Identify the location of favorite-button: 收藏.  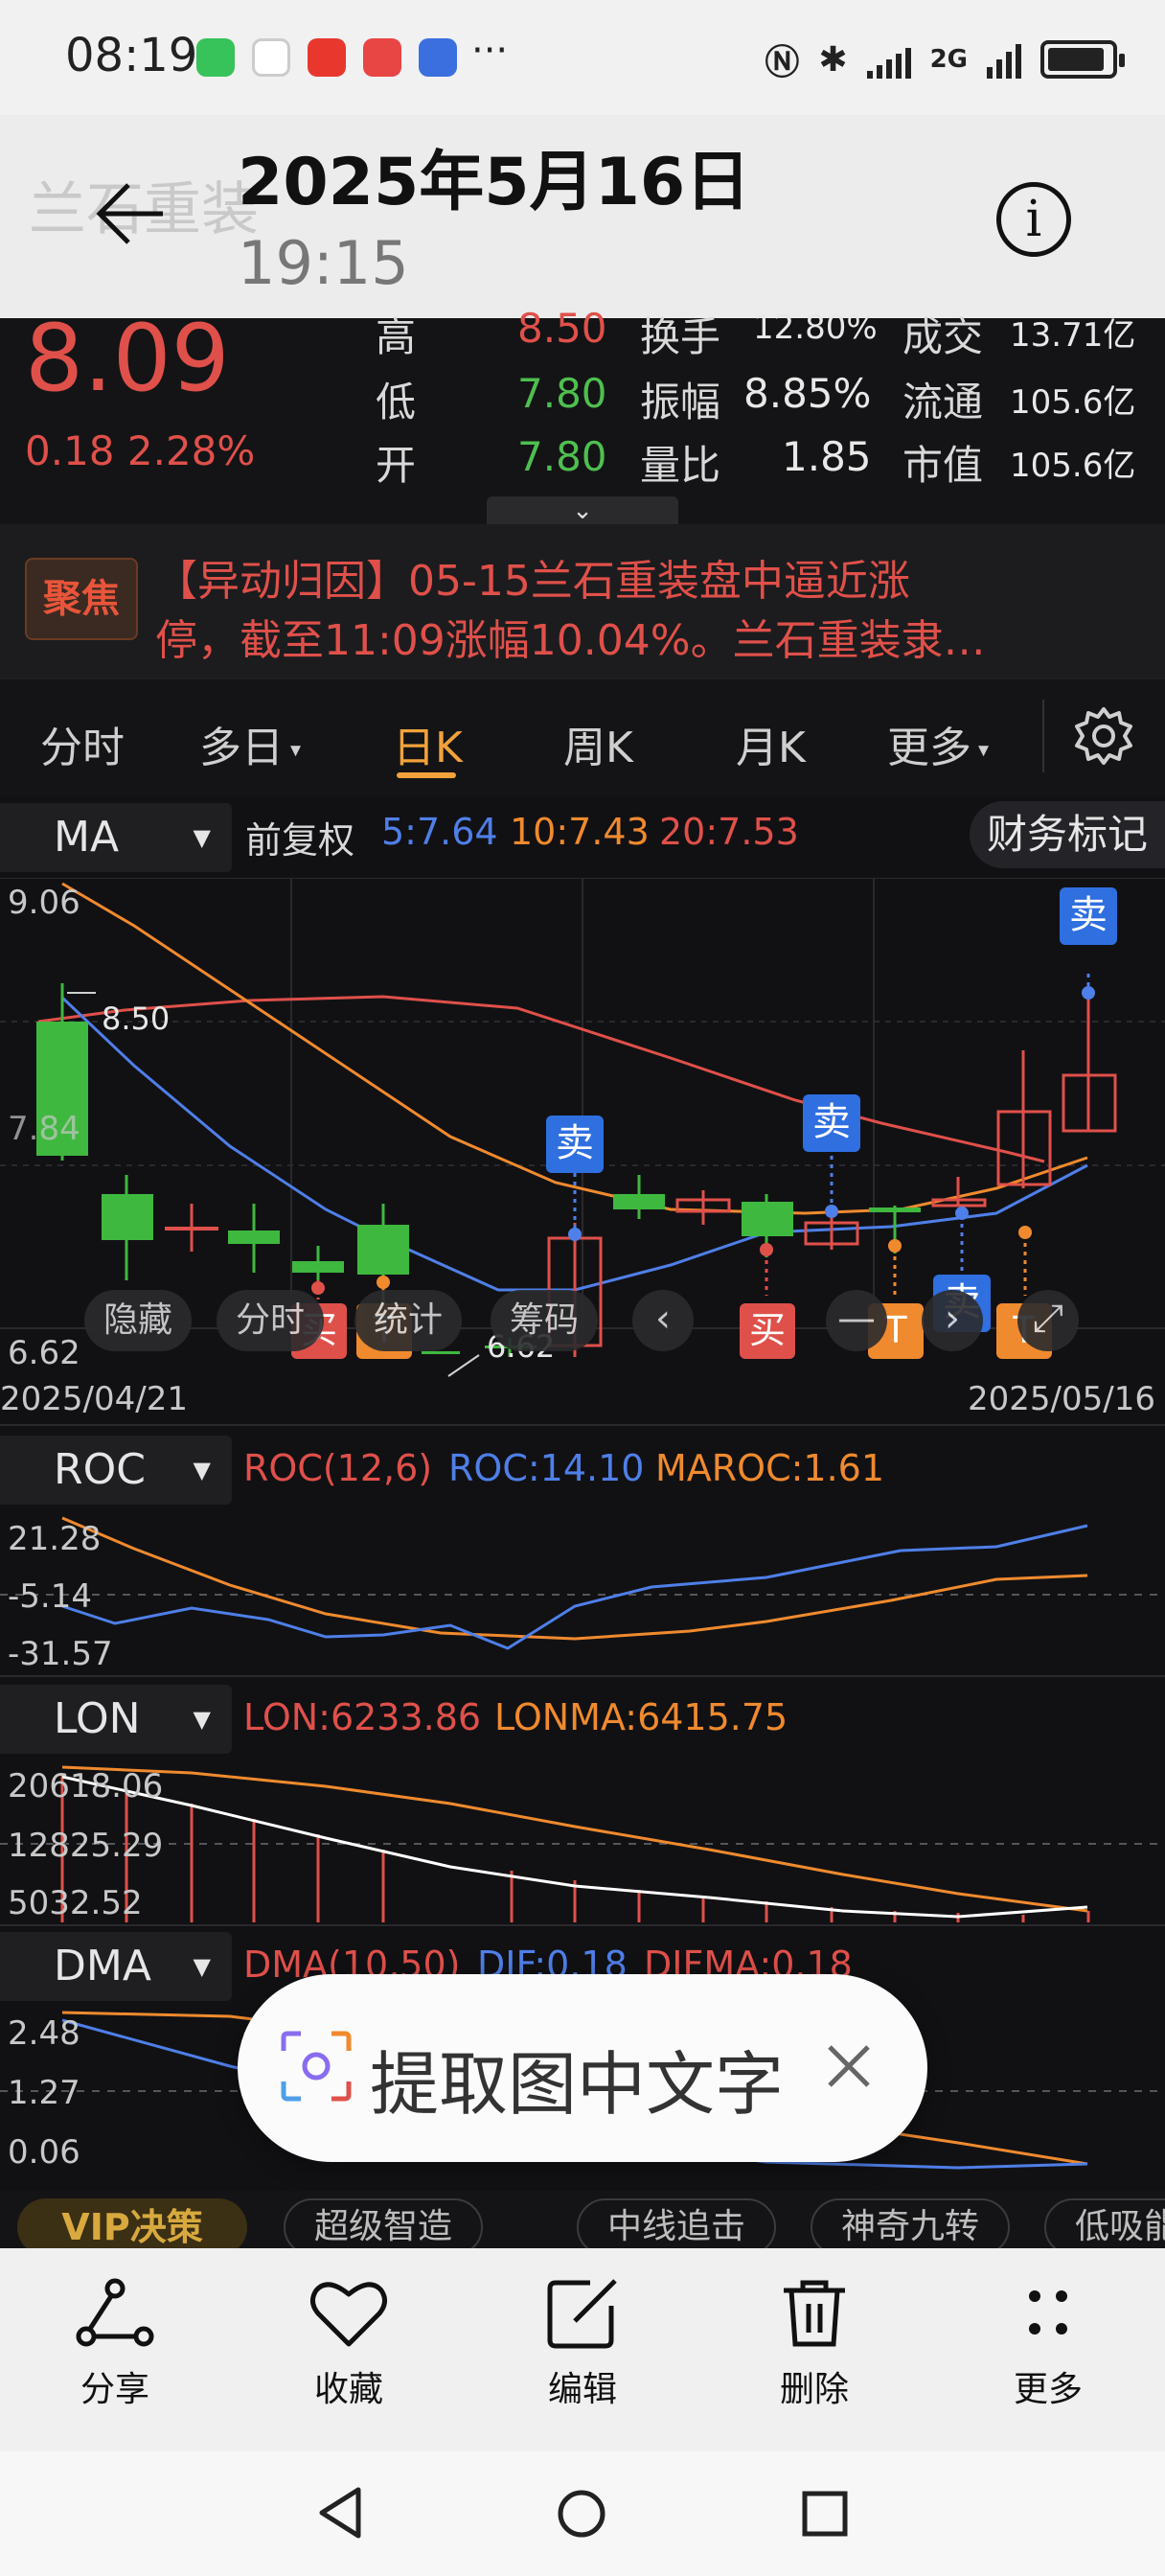
(349, 2344).